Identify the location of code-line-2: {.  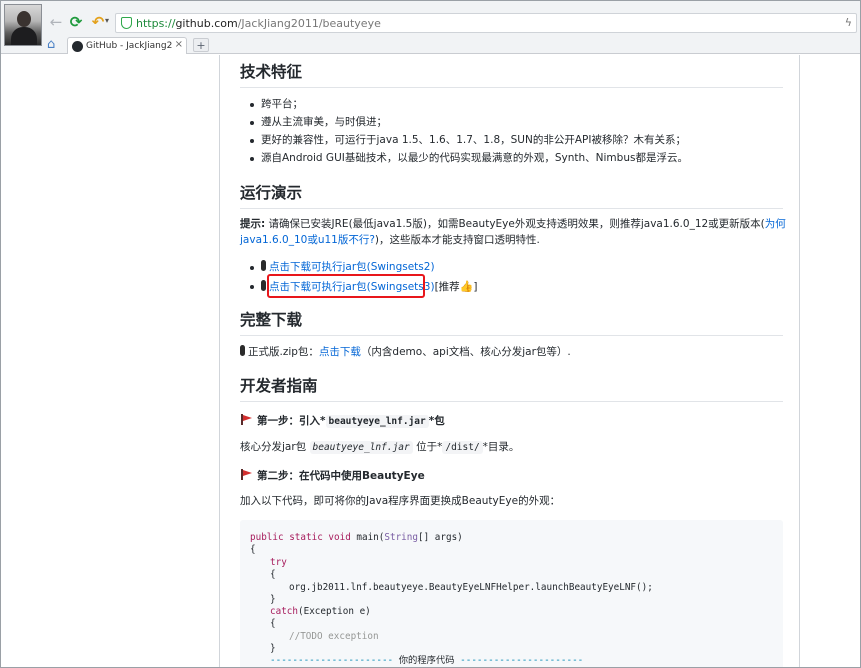
(253, 549).